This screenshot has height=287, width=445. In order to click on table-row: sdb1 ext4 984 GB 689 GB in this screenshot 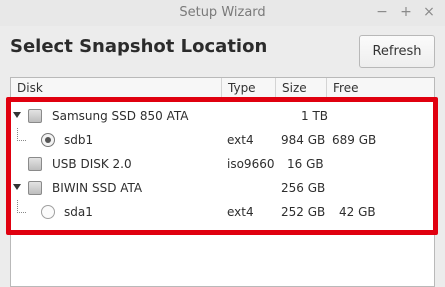, I will do `click(222, 140)`.